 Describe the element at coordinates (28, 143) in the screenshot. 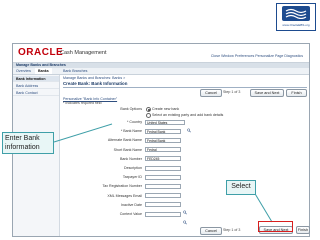

I see `callout-enter-bank-info: Enter Bank information` at that location.